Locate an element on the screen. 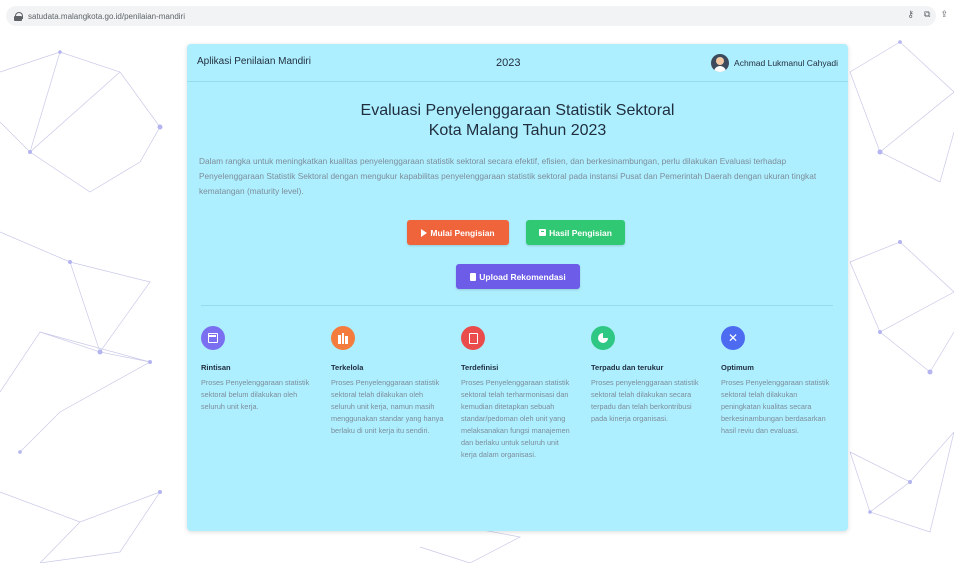 The height and width of the screenshot is (563, 954). start-filling-button: Mulai Pengisian is located at coordinates (458, 232).